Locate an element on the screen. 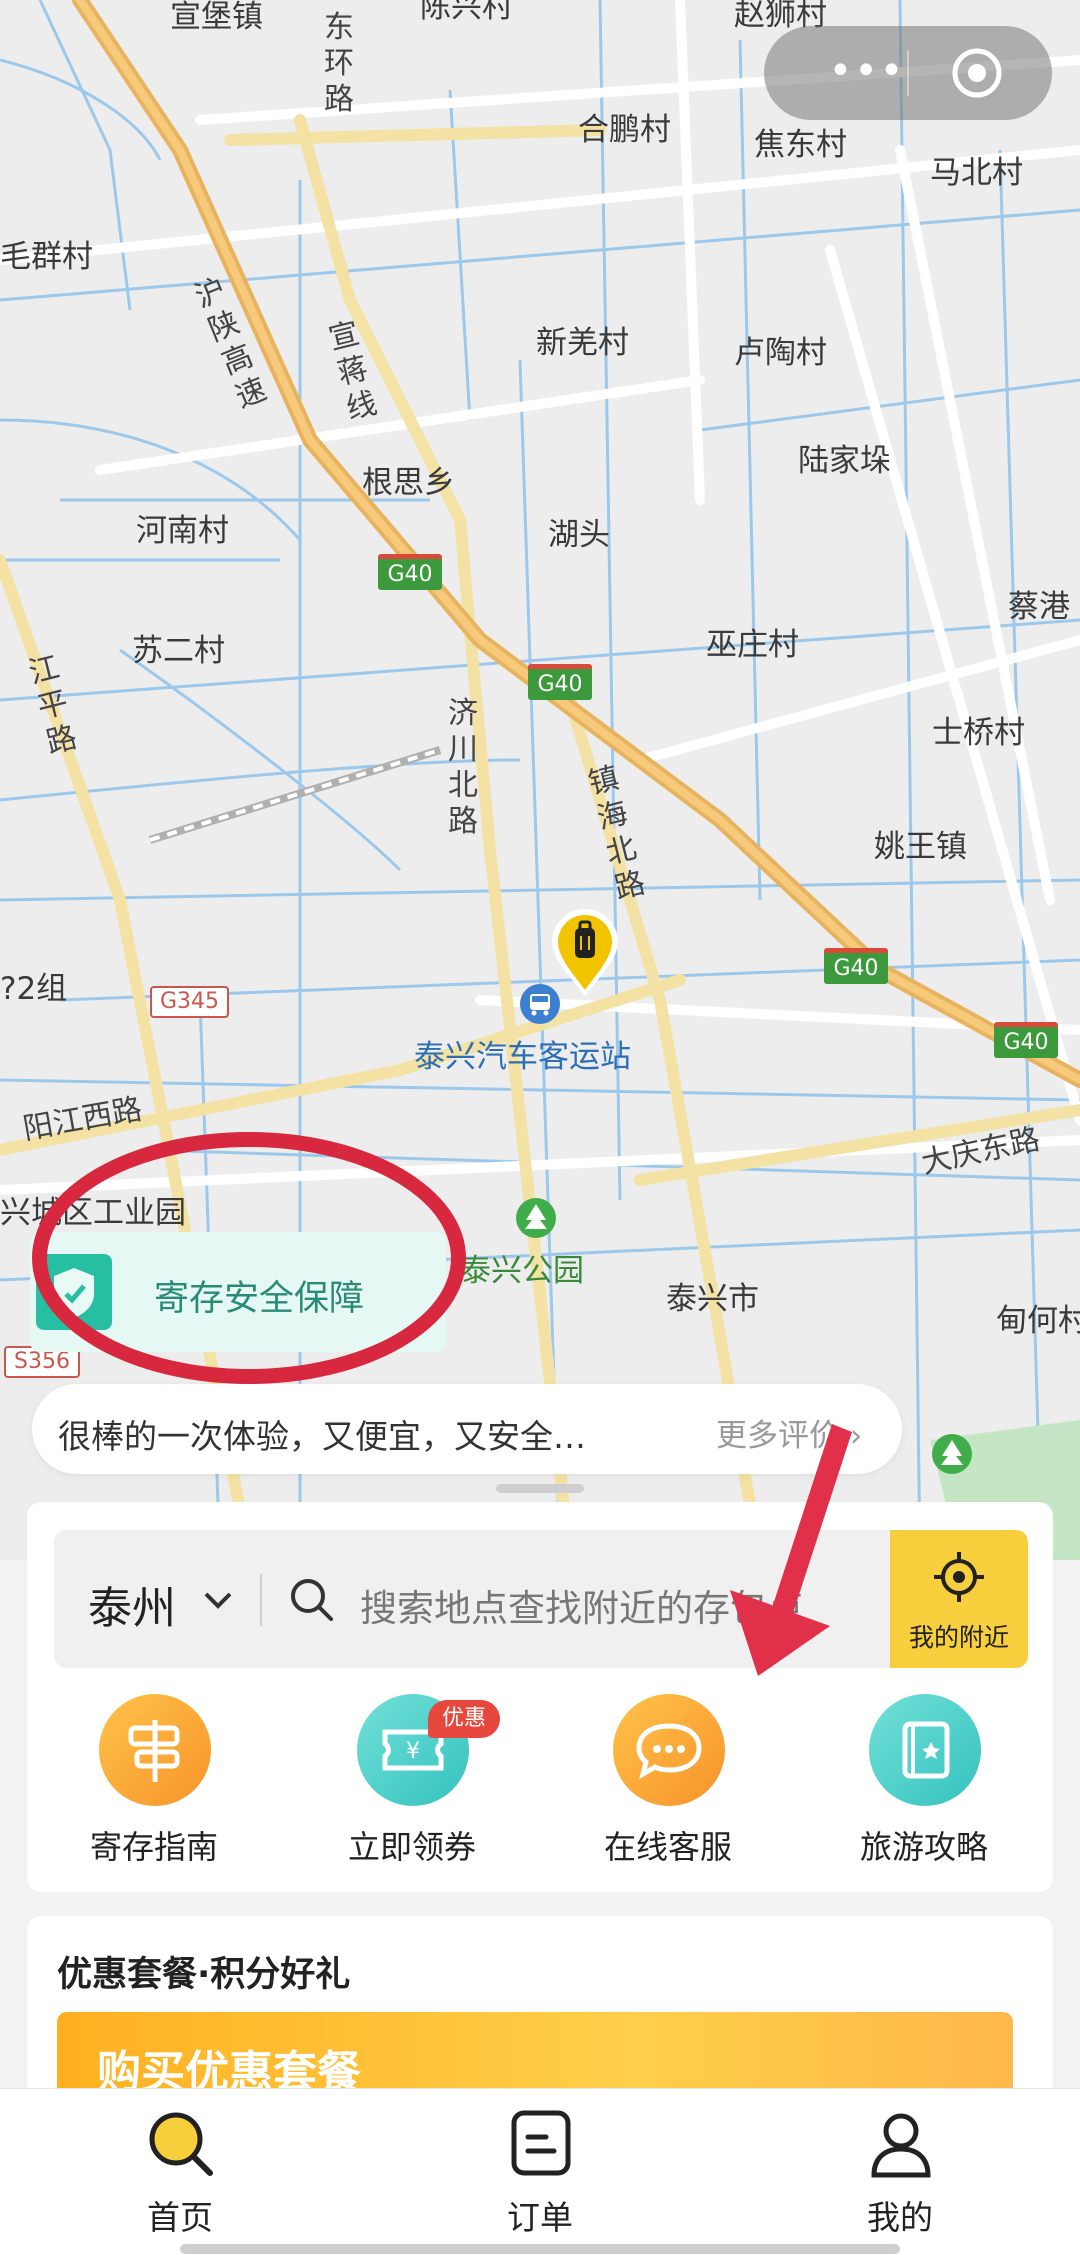  online-service-button: 在线客服 is located at coordinates (668, 1780).